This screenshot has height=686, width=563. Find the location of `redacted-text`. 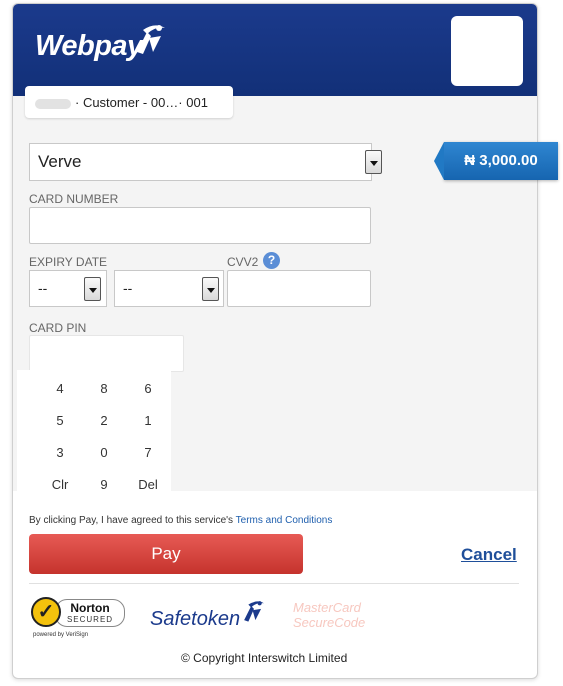

redacted-text is located at coordinates (53, 103).